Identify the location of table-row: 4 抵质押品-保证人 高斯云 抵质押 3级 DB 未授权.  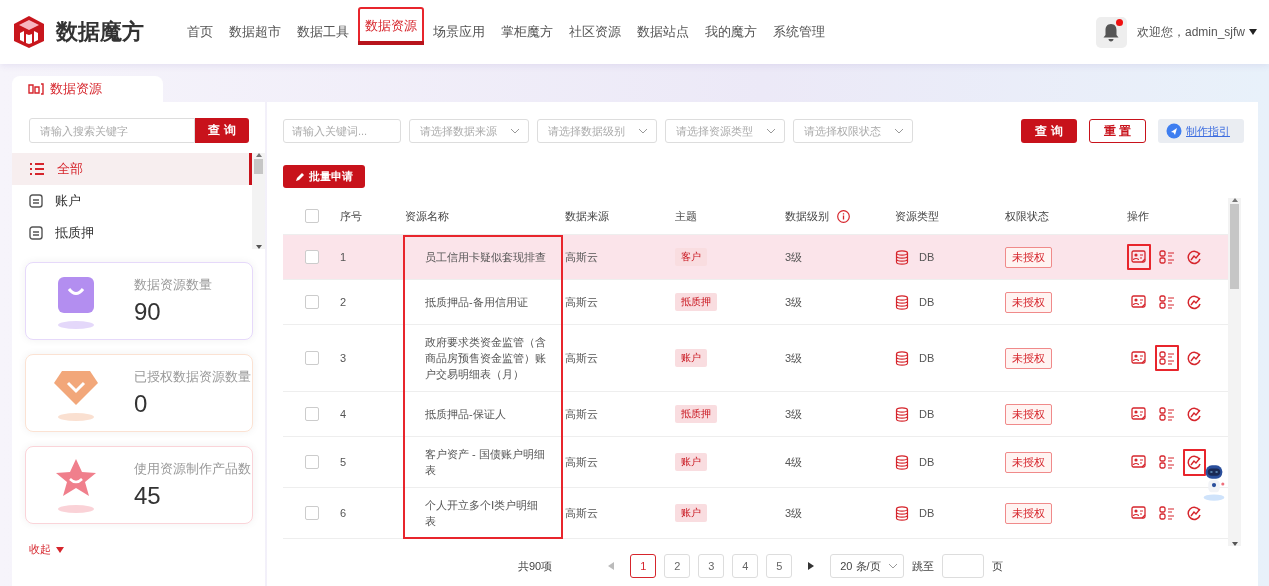
(755, 414).